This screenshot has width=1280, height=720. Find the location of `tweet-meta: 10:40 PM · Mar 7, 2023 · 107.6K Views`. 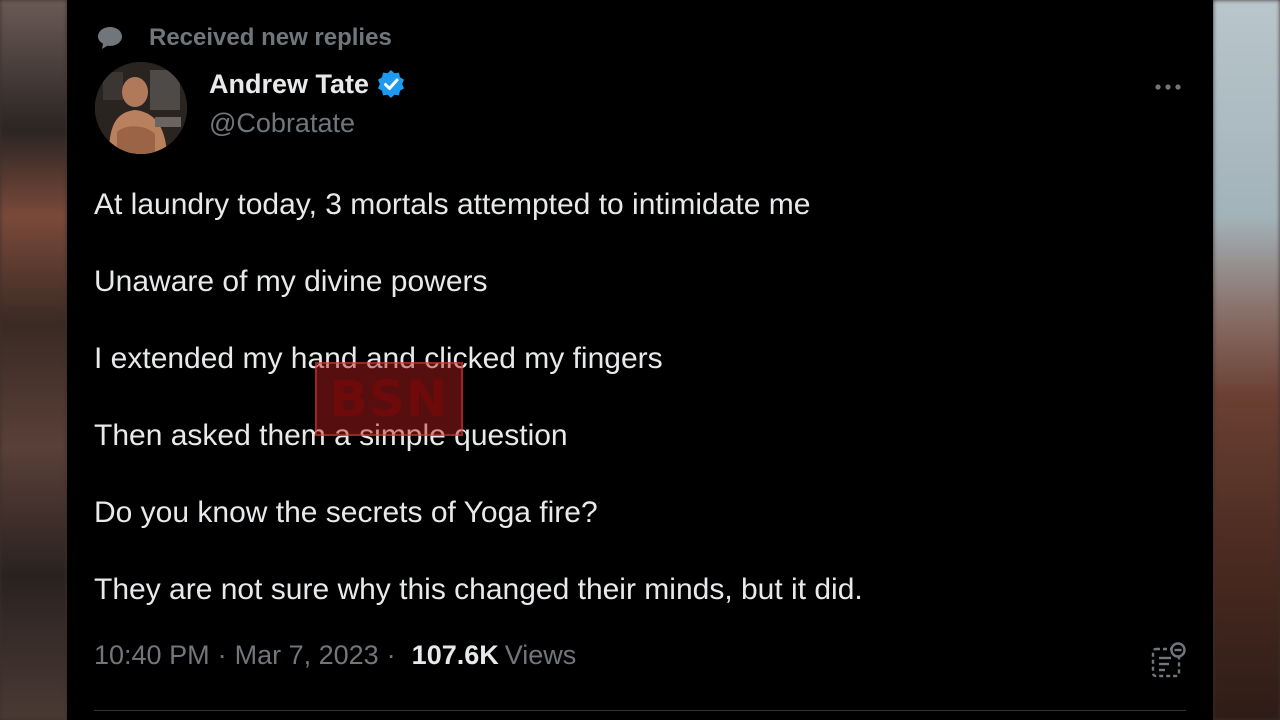

tweet-meta: 10:40 PM · Mar 7, 2023 · 107.6K Views is located at coordinates (335, 655).